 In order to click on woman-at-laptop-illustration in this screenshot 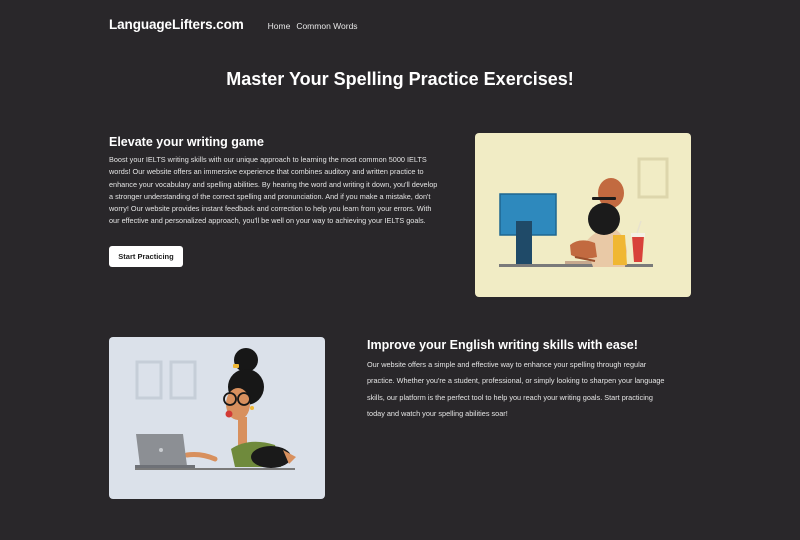, I will do `click(215, 409)`.